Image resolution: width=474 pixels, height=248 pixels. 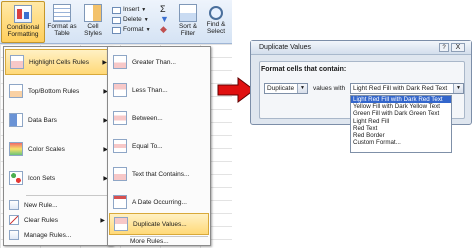 I want to click on manage-rules-icon, so click(x=14, y=235).